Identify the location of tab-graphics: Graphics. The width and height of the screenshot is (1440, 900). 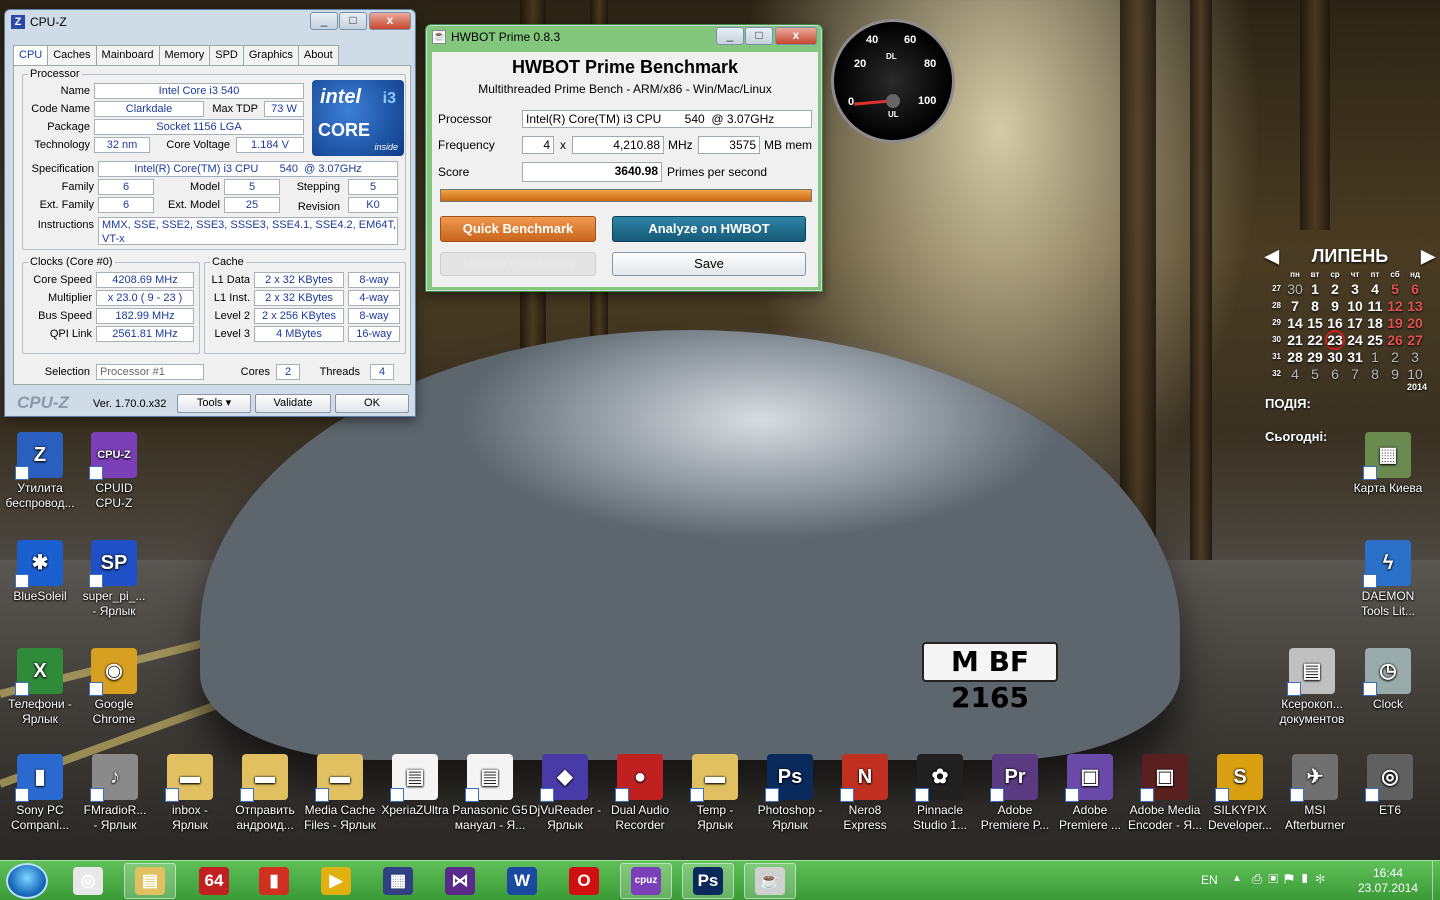
(270, 55).